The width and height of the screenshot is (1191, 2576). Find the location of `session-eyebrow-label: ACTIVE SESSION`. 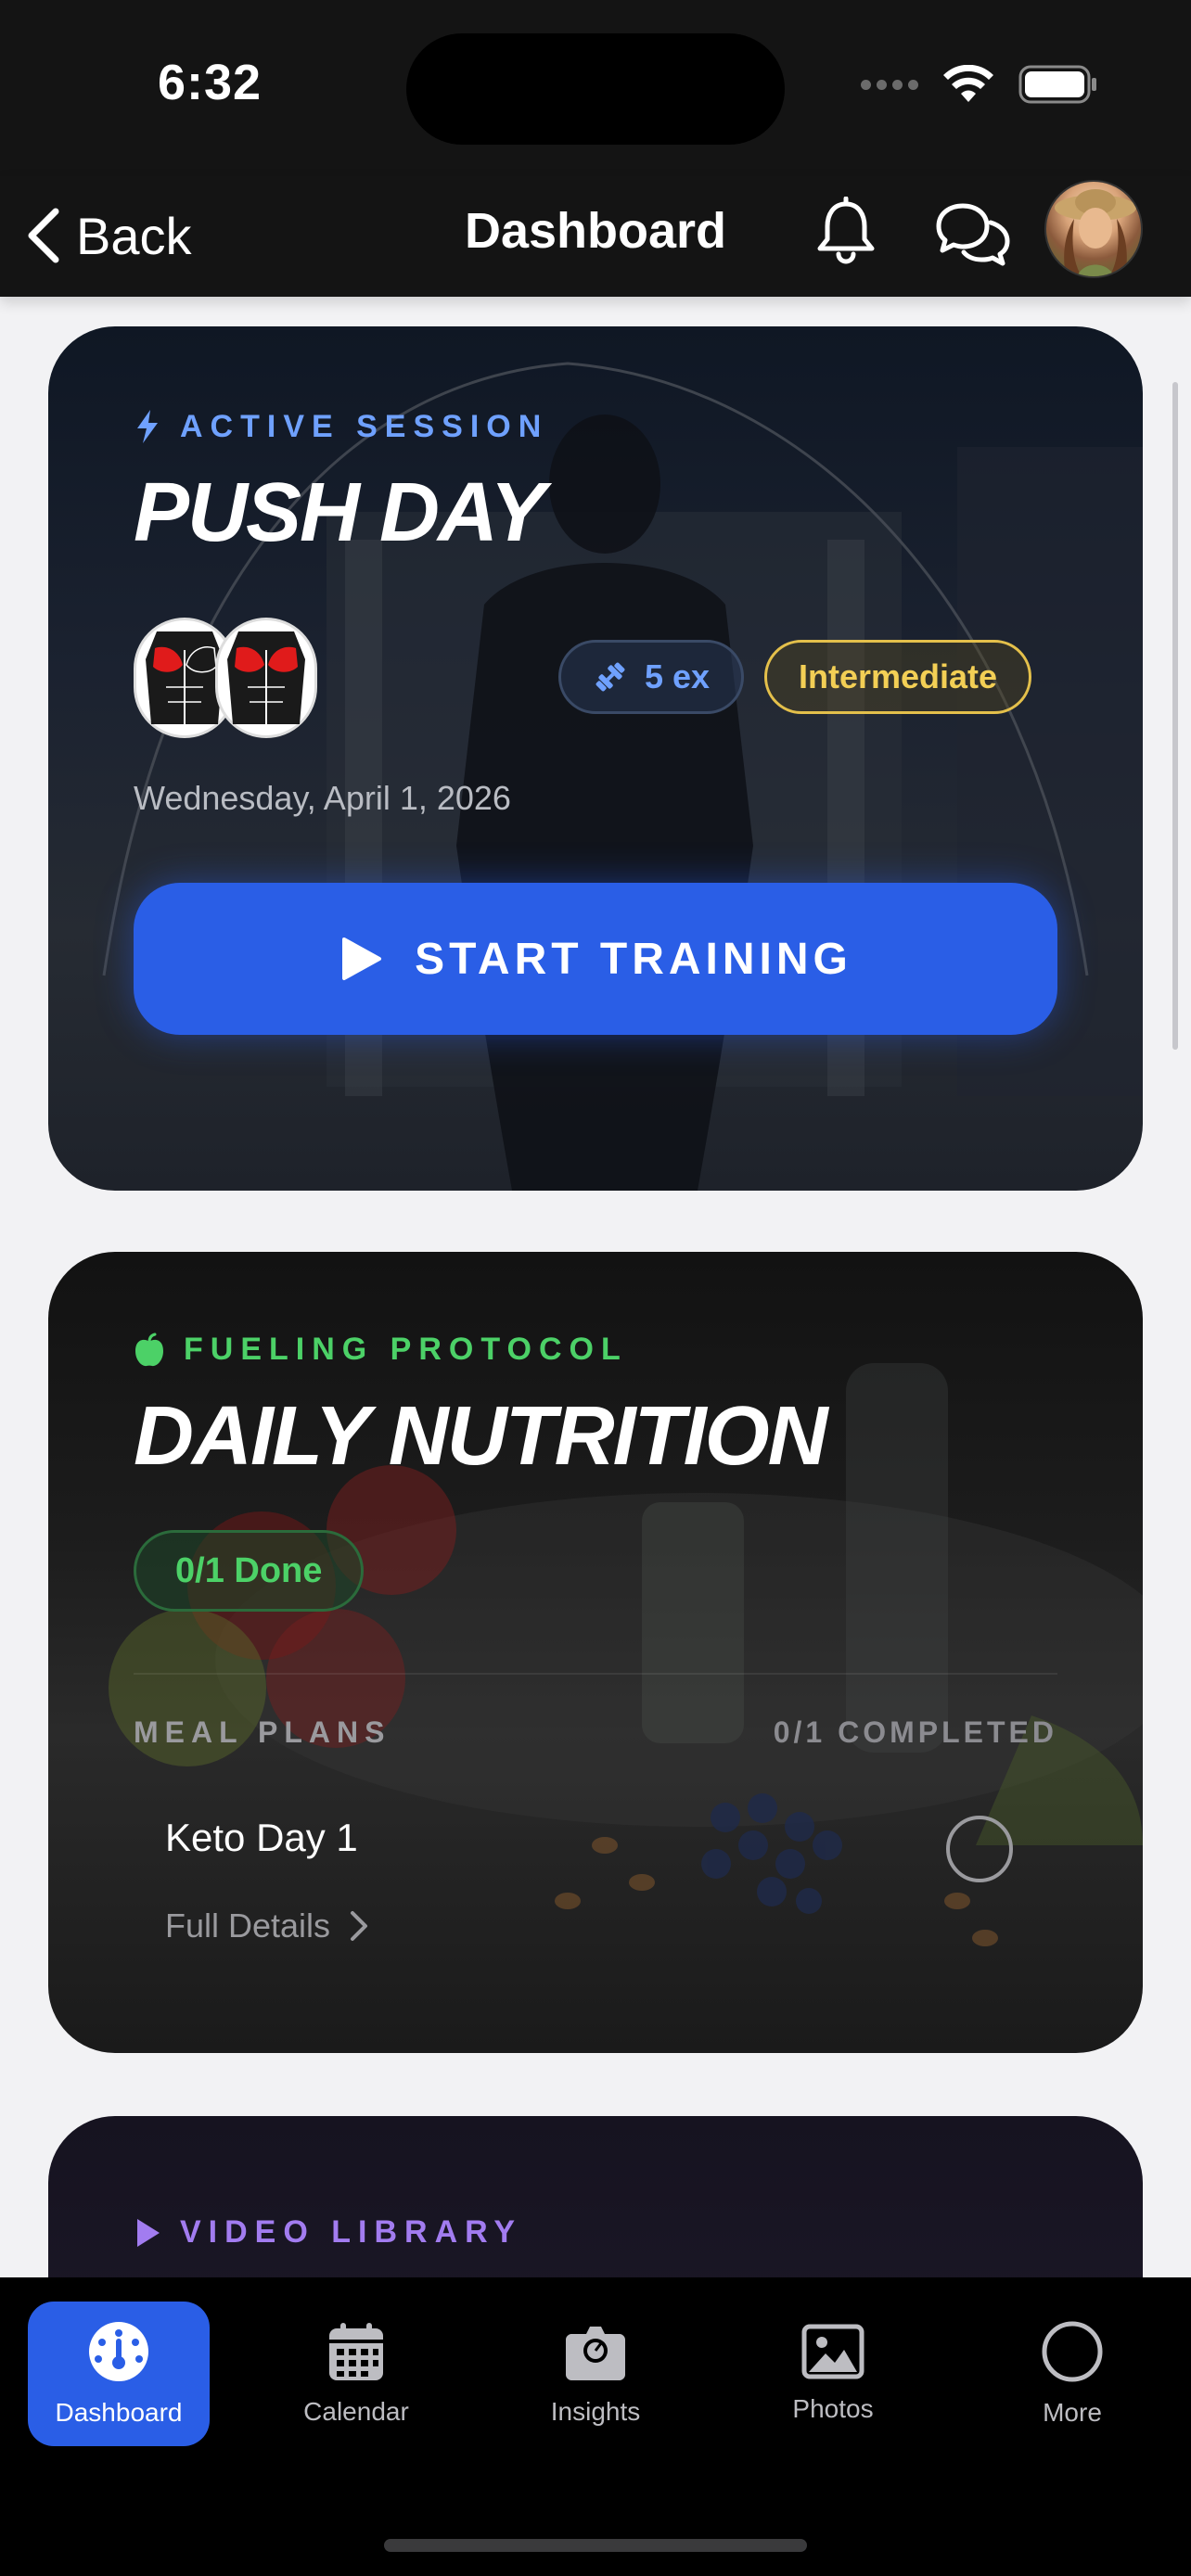

session-eyebrow-label: ACTIVE SESSION is located at coordinates (364, 426).